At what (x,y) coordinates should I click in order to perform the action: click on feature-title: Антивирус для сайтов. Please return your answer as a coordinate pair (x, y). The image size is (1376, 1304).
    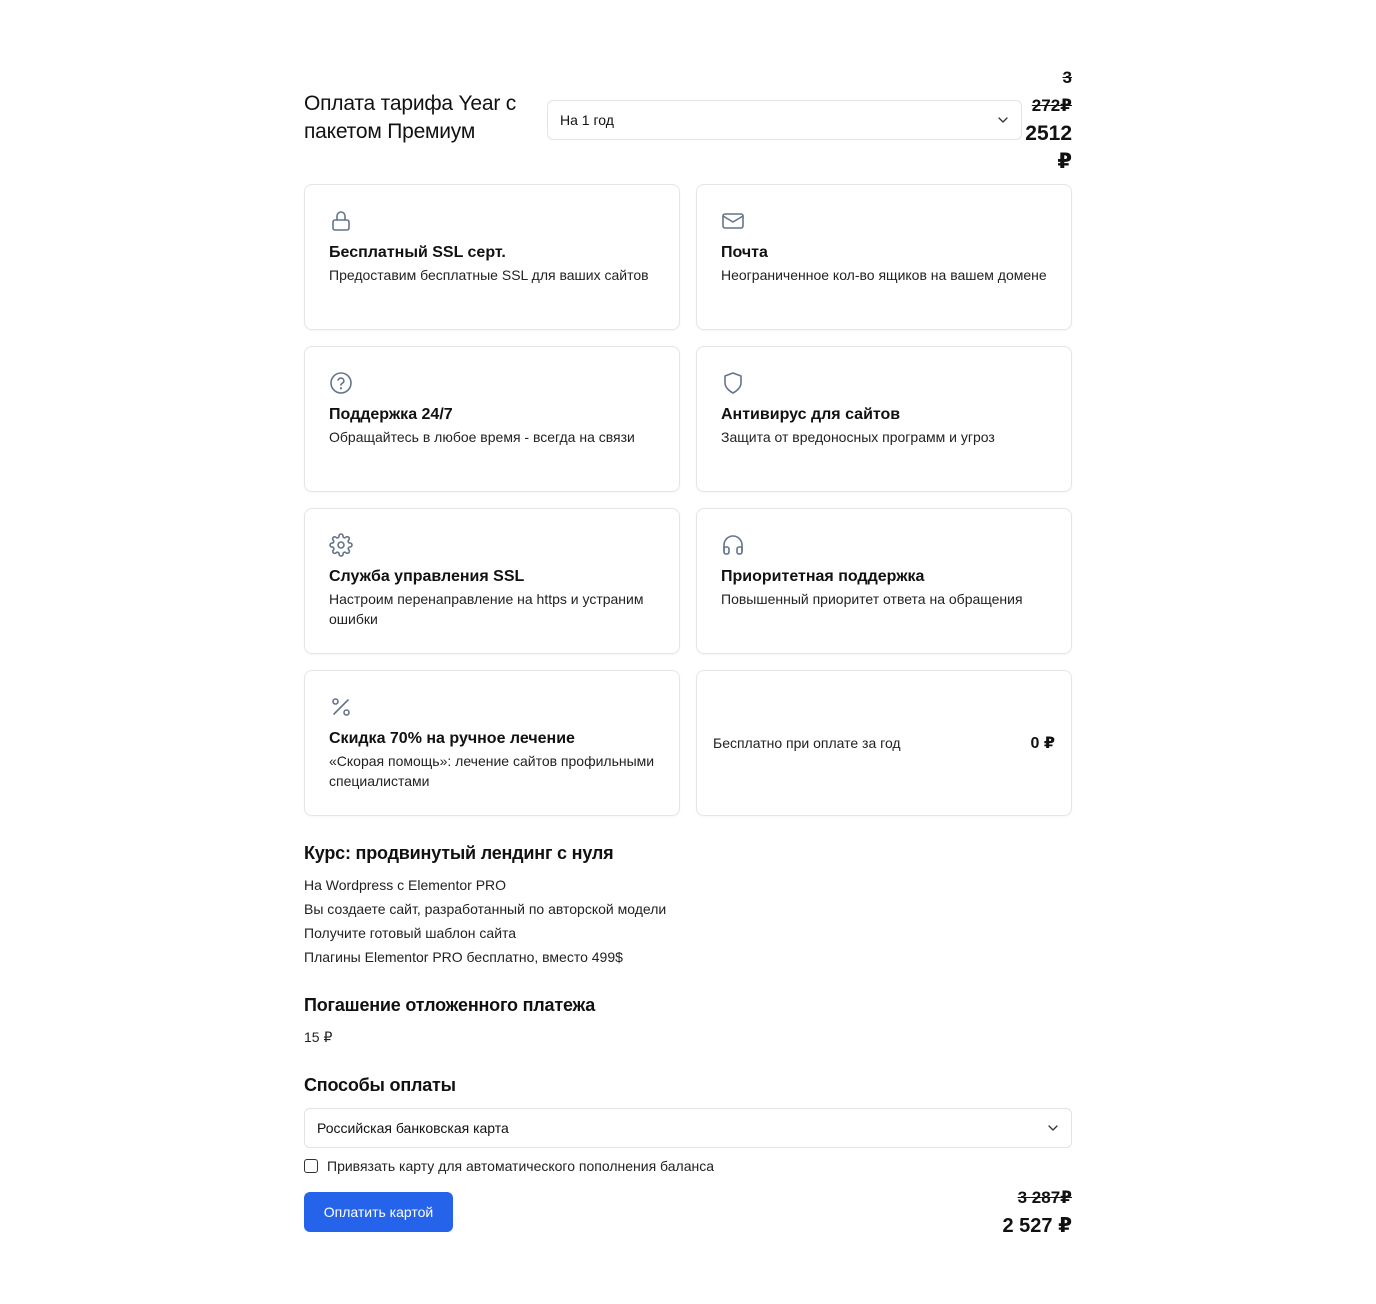
    Looking at the image, I should click on (811, 414).